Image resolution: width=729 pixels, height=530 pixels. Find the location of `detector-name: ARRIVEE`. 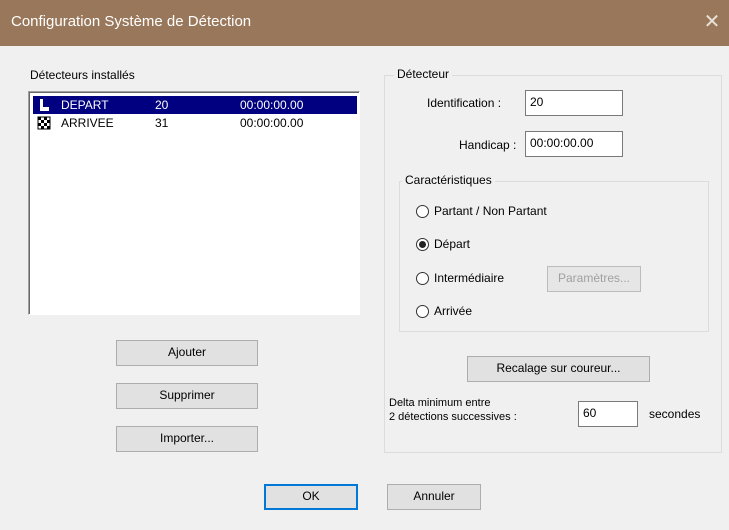

detector-name: ARRIVEE is located at coordinates (87, 123).